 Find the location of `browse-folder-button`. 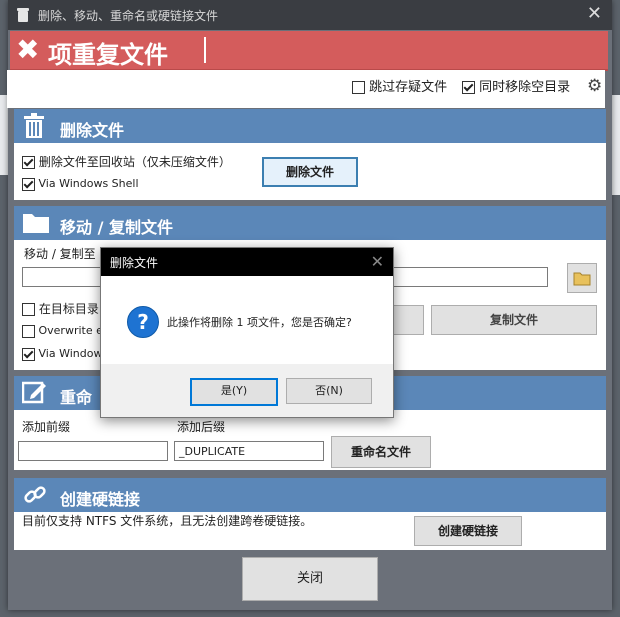

browse-folder-button is located at coordinates (582, 278).